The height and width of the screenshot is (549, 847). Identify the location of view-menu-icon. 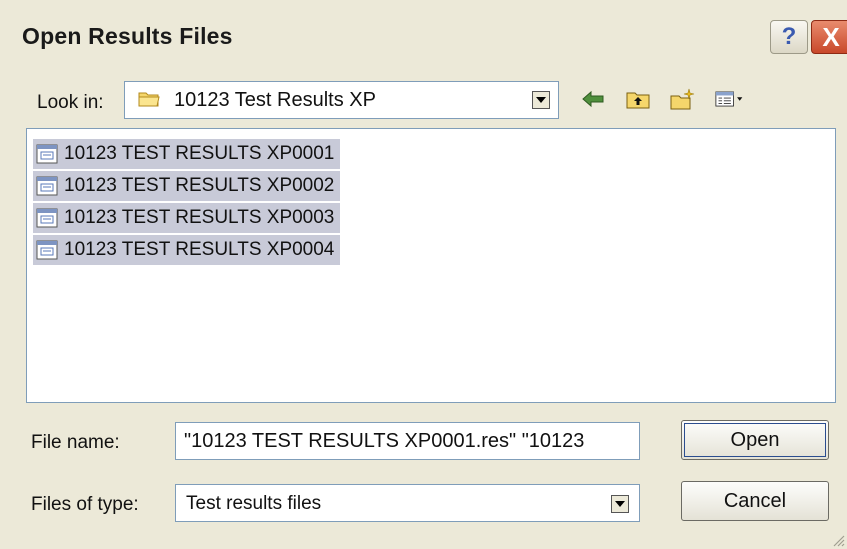
(730, 99).